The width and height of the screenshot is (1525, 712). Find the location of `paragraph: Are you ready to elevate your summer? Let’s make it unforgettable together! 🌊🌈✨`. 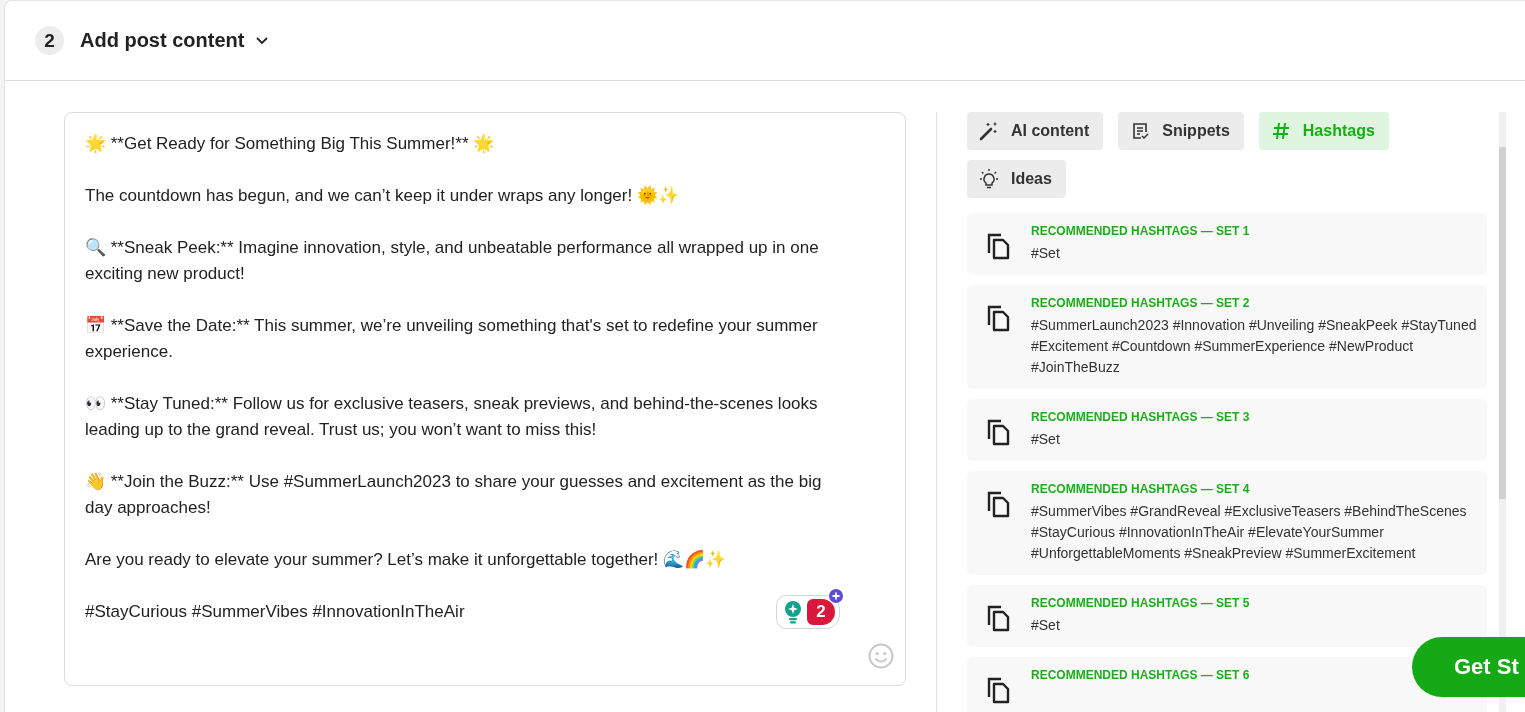

paragraph: Are you ready to elevate your summer? Let’s make it unforgettable together! 🌊🌈✨ is located at coordinates (405, 559).